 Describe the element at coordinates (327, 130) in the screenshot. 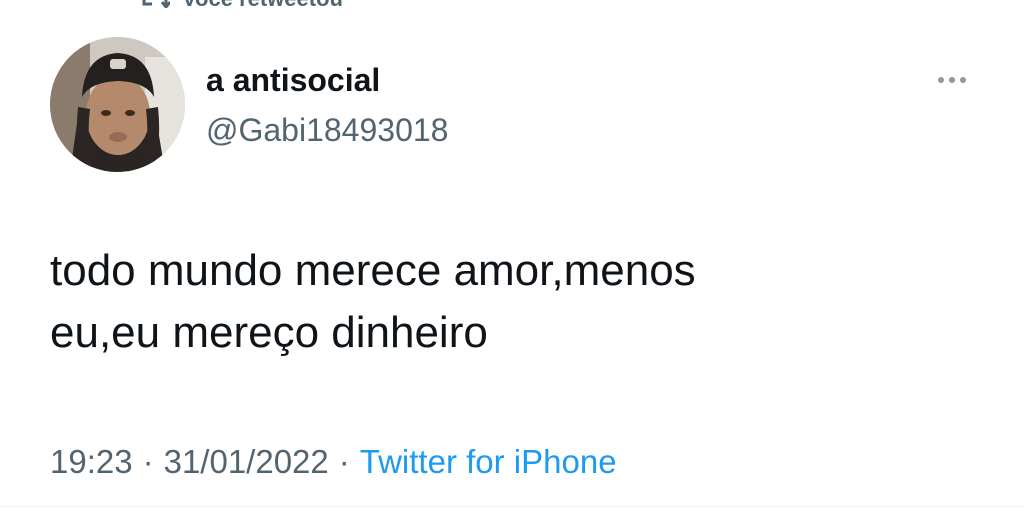

I see `user-handle: @Gabi18493018` at that location.